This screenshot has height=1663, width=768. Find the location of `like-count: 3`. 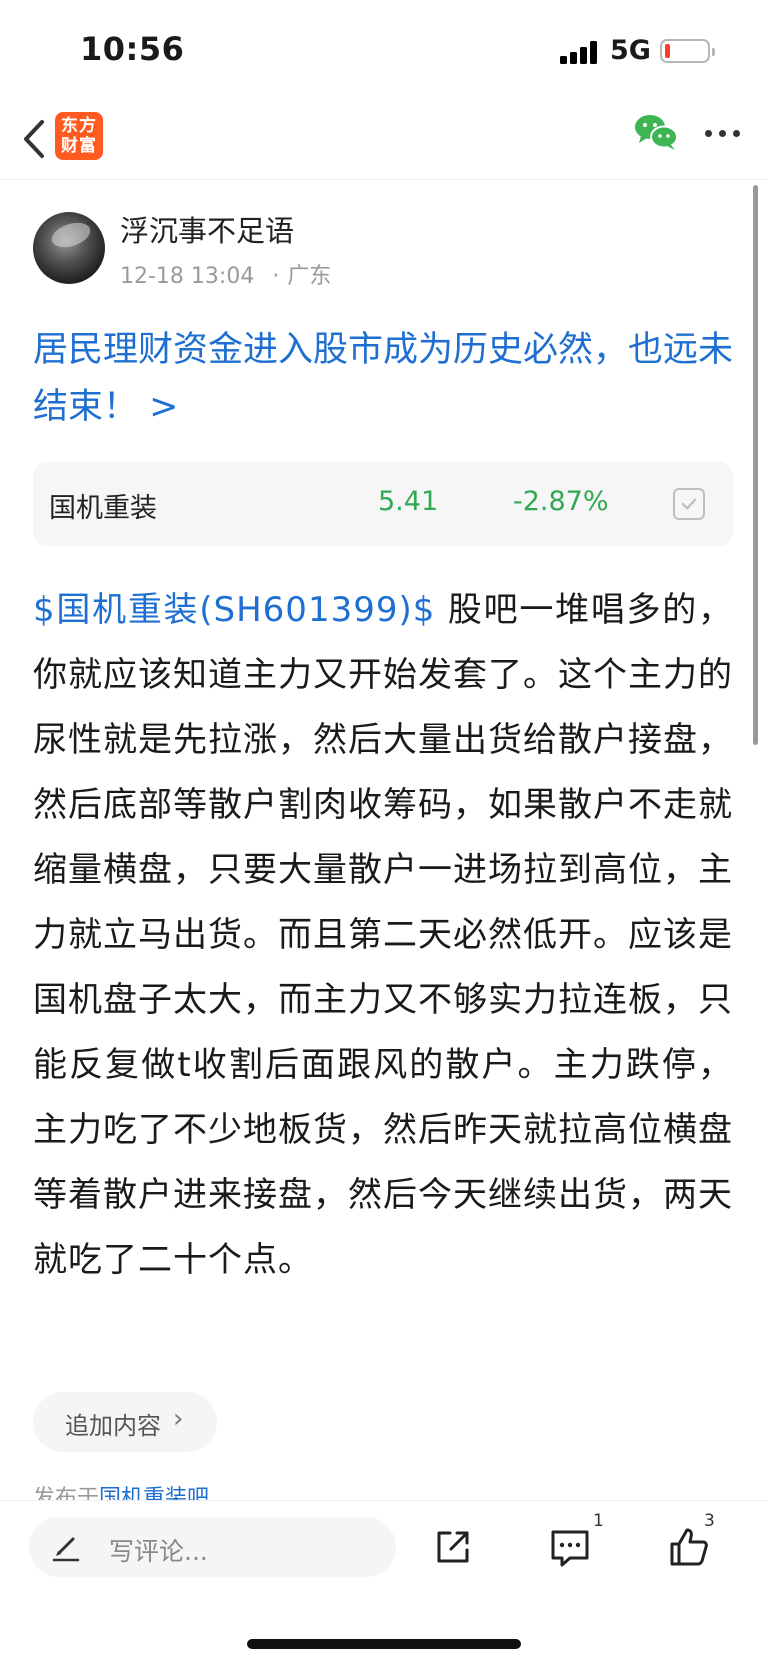

like-count: 3 is located at coordinates (709, 1521).